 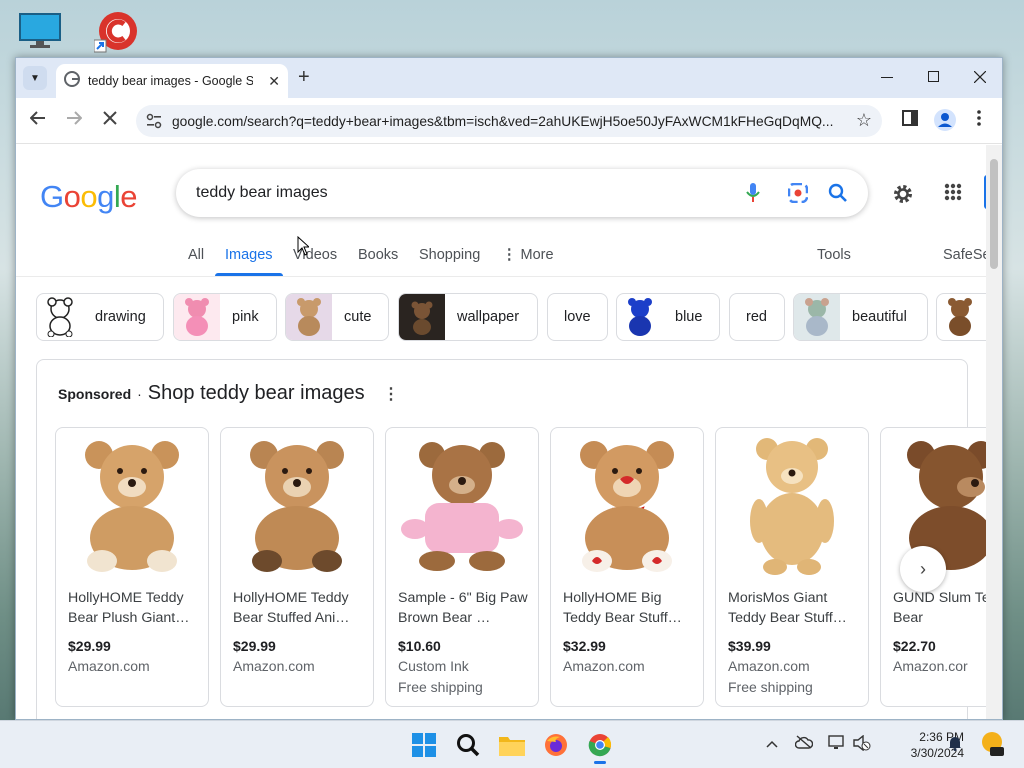 What do you see at coordinates (256, 393) in the screenshot?
I see `sponsored-title: Shop teddy bear images` at bounding box center [256, 393].